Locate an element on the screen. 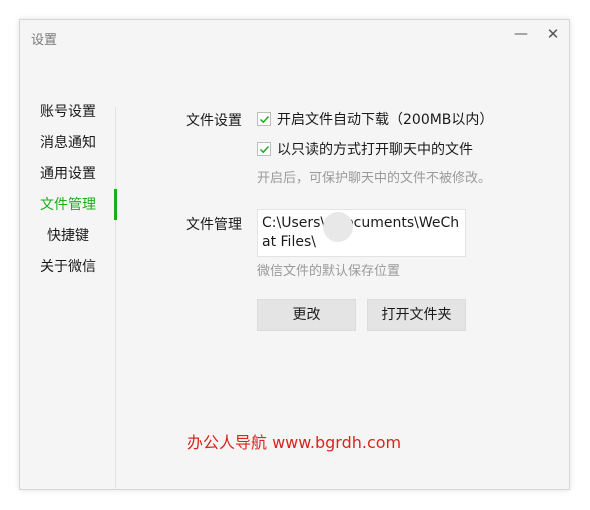 The height and width of the screenshot is (510, 590). sidebar-item-about: 关于微信 is located at coordinates (68, 267).